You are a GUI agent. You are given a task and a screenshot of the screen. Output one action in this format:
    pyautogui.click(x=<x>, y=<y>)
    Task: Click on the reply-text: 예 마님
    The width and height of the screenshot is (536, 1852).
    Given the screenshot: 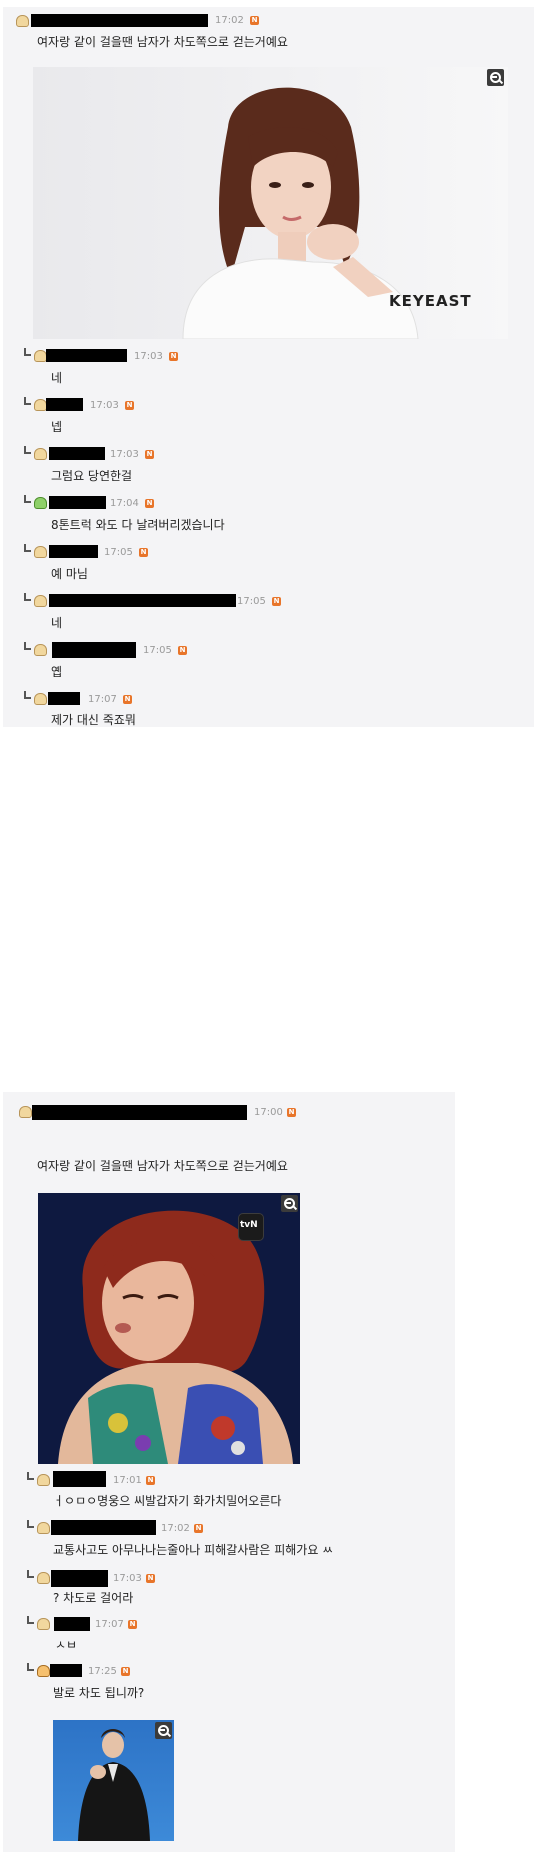 What is the action you would take?
    pyautogui.click(x=69, y=574)
    